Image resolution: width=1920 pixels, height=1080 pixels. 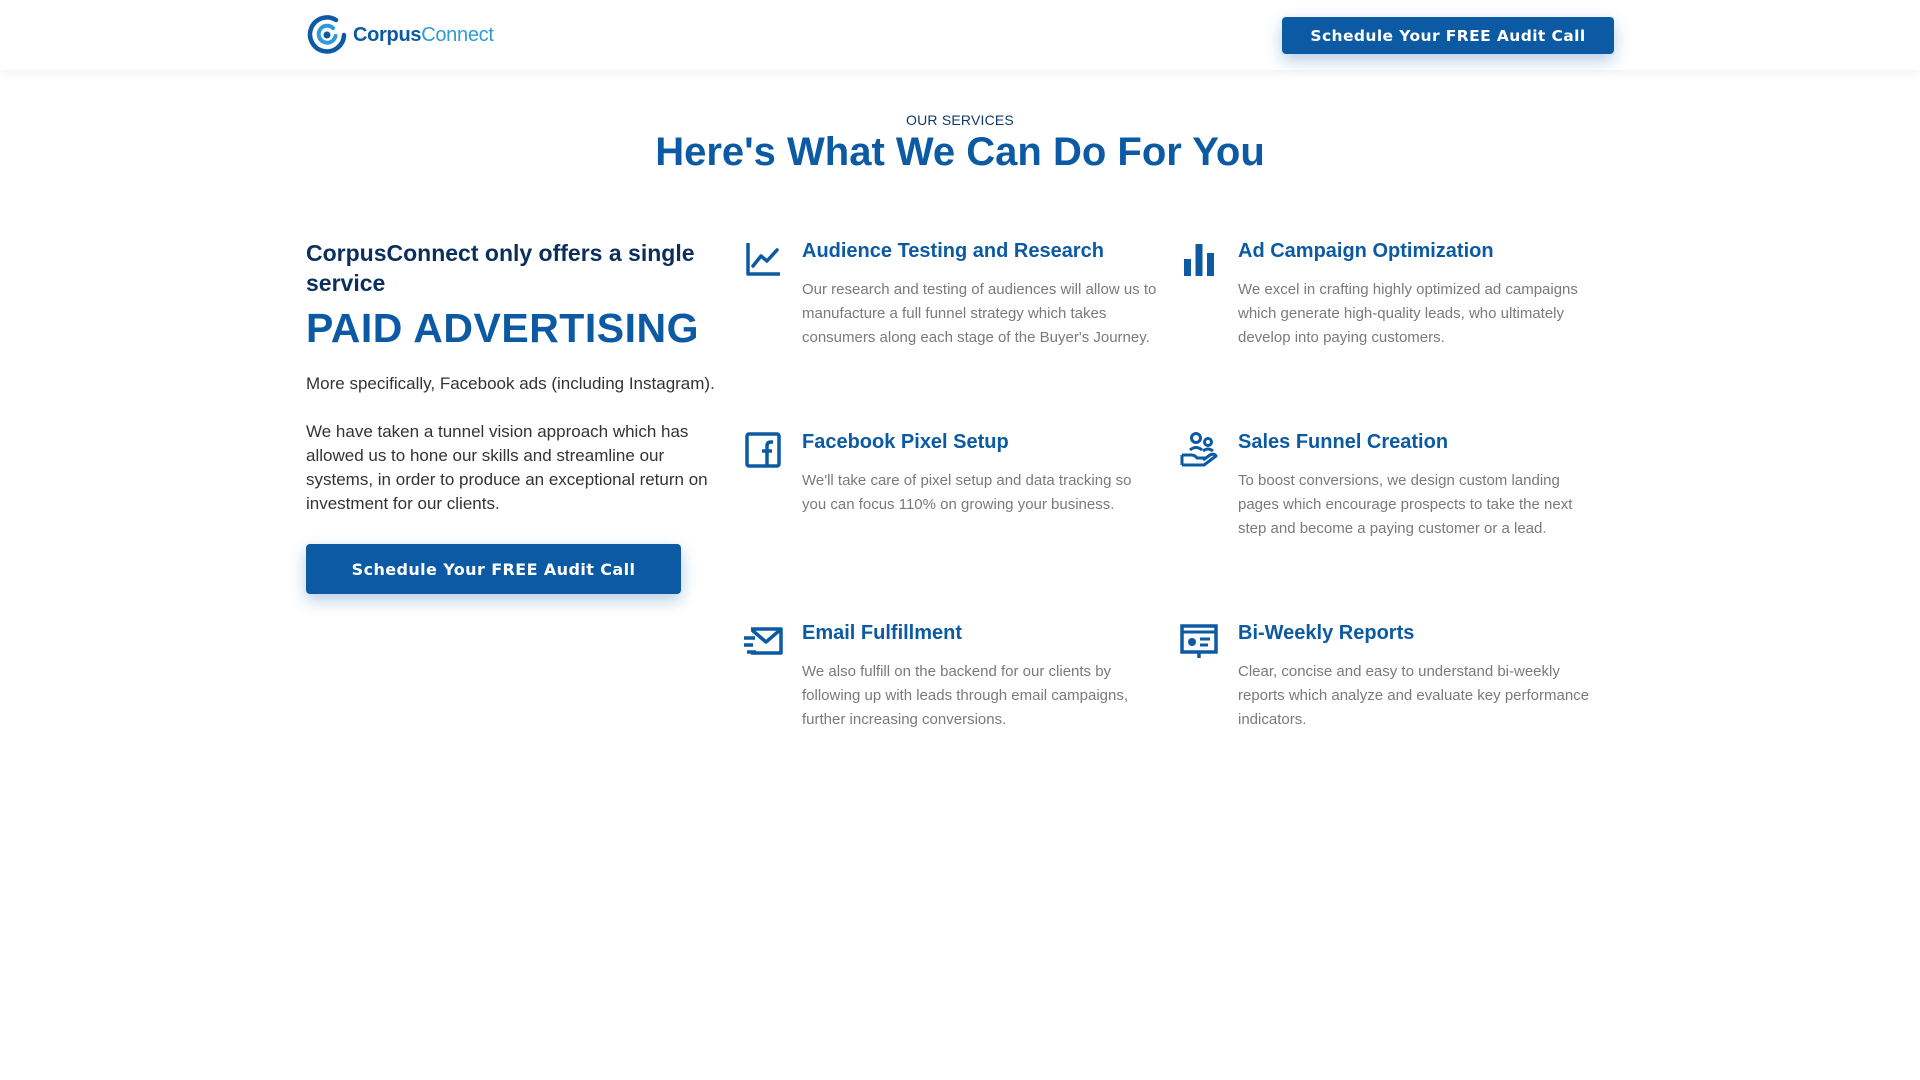 What do you see at coordinates (502, 328) in the screenshot?
I see `intro-headline: PAID ADVERTISING` at bounding box center [502, 328].